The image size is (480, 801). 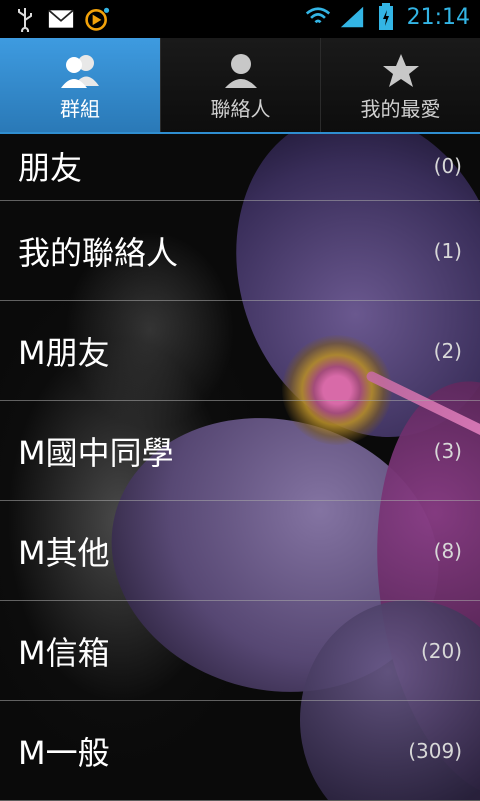 What do you see at coordinates (80, 109) in the screenshot?
I see `tab-label: 群組` at bounding box center [80, 109].